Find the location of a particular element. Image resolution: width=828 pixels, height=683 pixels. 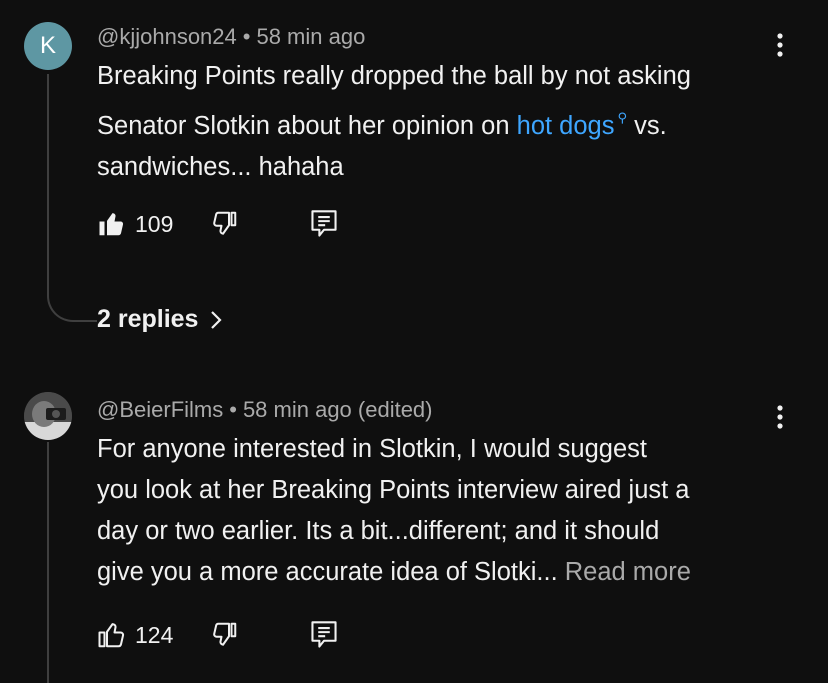

view-replies-button: 2 replies is located at coordinates (160, 319).